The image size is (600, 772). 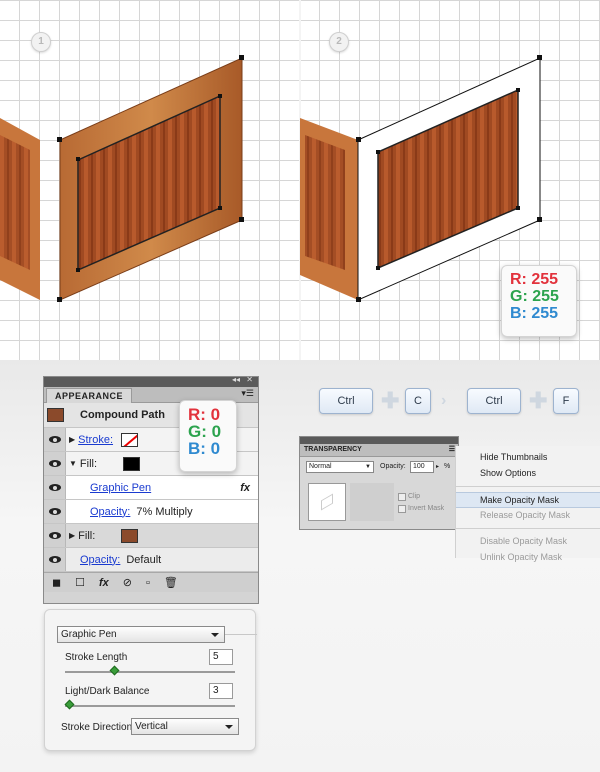 I want to click on appearance-row-opacity: Opacity: 7% Multiply, so click(x=151, y=512).